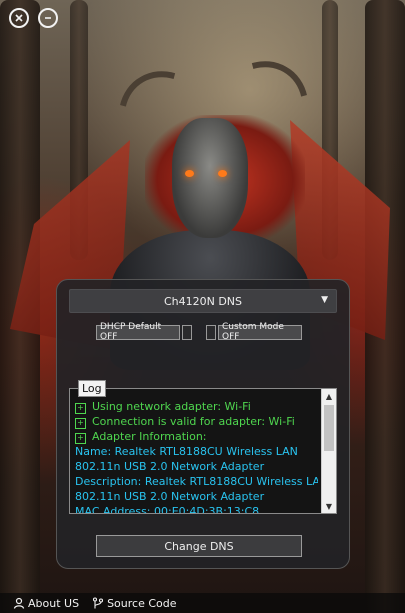  Describe the element at coordinates (167, 509) in the screenshot. I see `log-line-text: MAC Address: 00:E0:4D:3B:13:C8` at that location.